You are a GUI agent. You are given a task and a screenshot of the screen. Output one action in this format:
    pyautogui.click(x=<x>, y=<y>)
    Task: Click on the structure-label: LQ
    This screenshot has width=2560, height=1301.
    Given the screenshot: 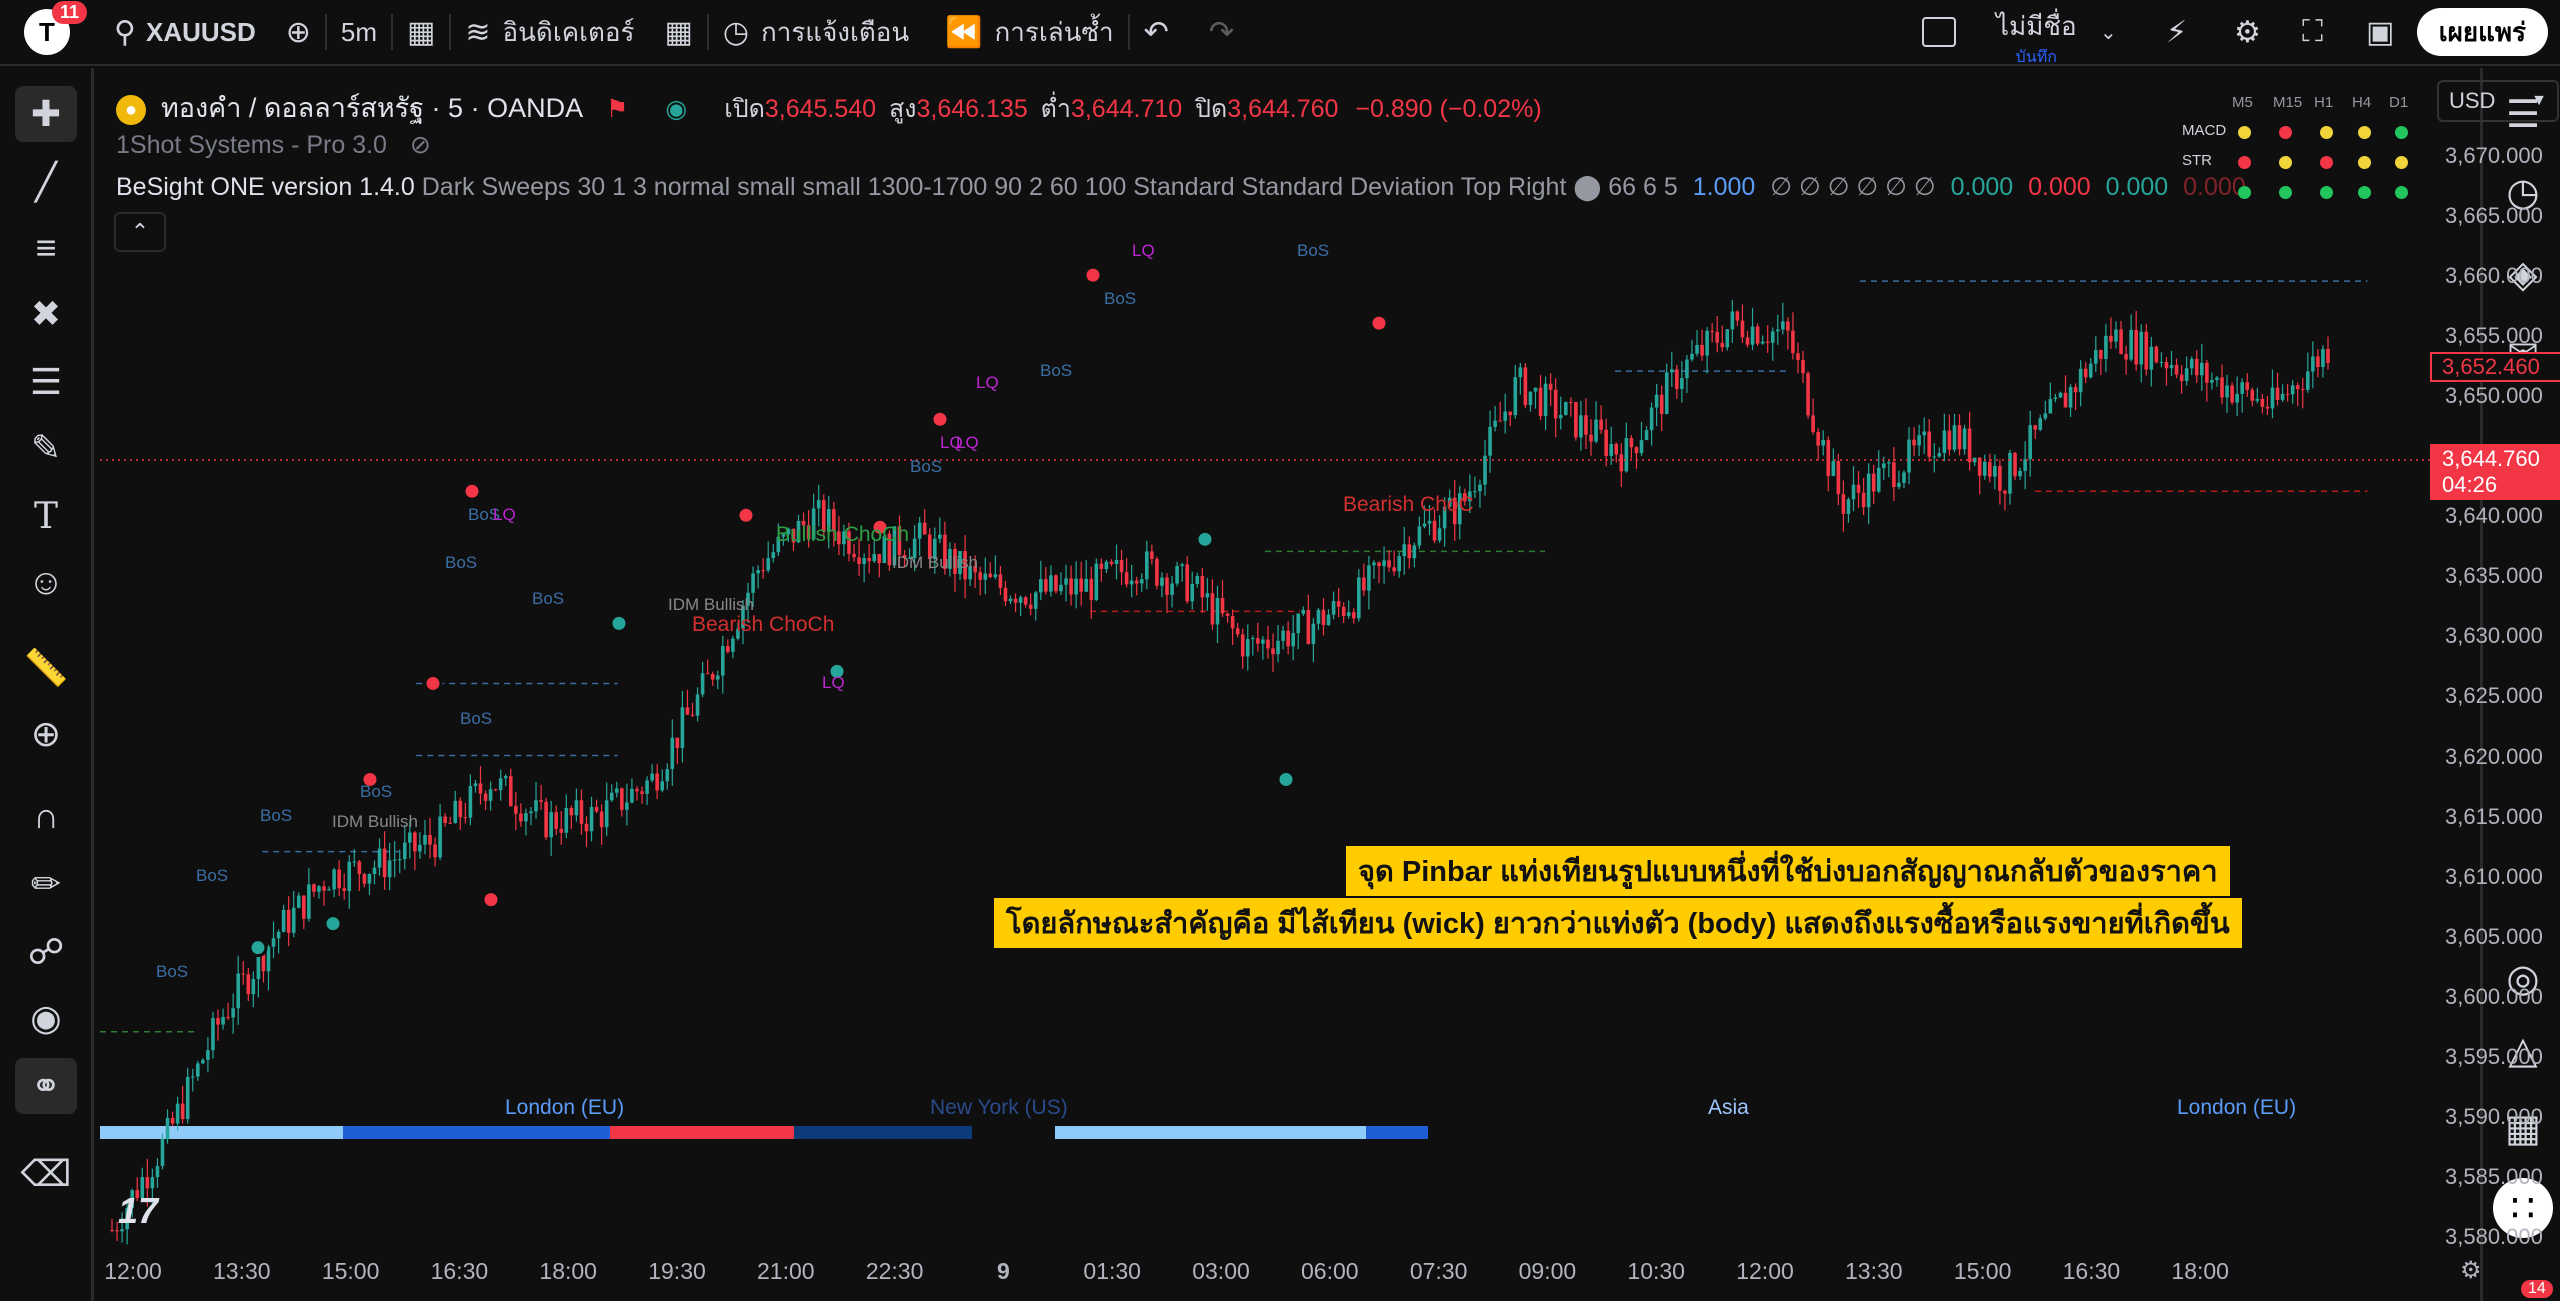 What is the action you would take?
    pyautogui.click(x=1143, y=251)
    